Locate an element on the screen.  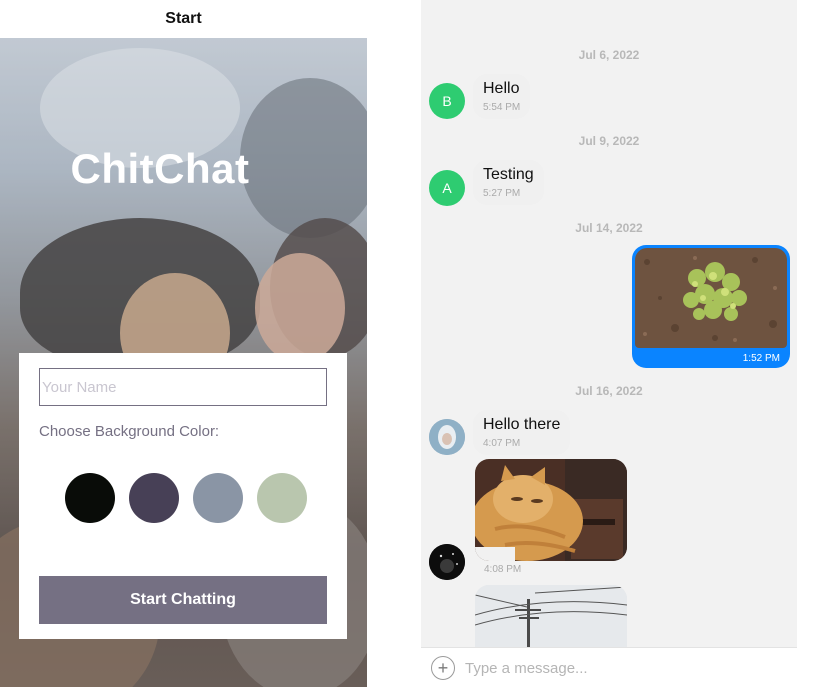
message-time: 4:08 PM is located at coordinates (503, 569).